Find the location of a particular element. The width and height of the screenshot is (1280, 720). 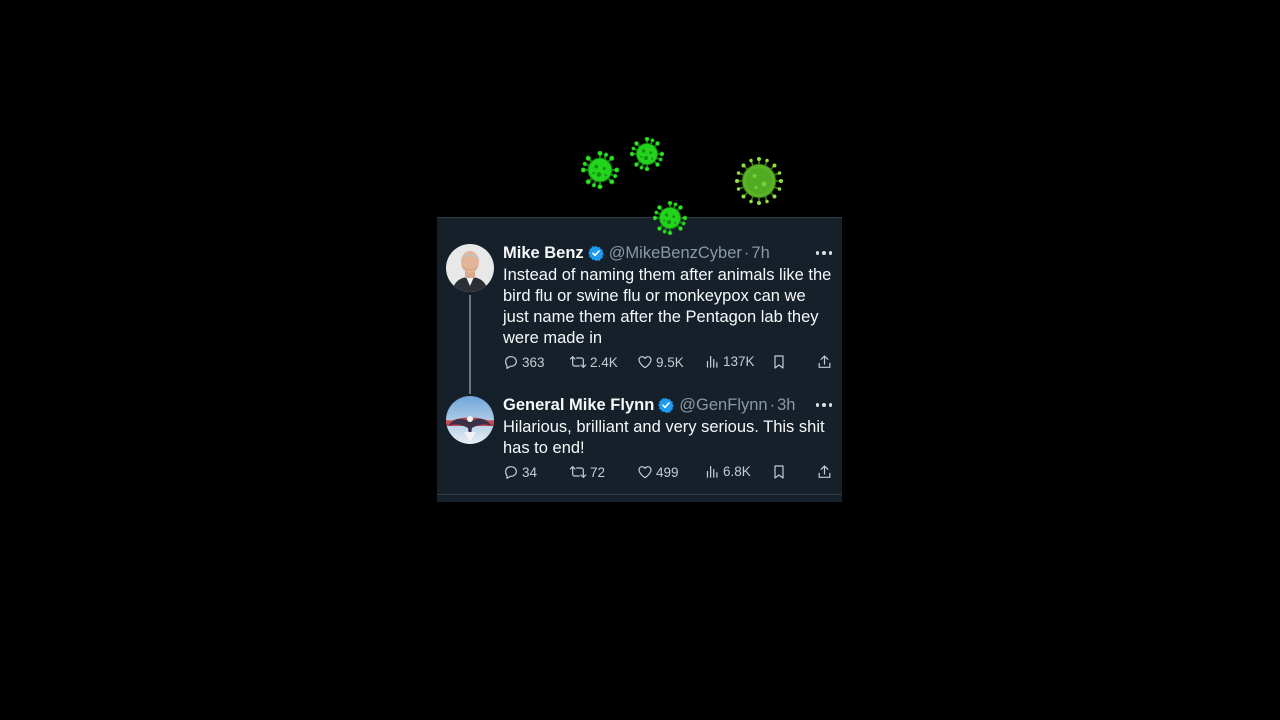

display-name: General Mike Flynn is located at coordinates (578, 405).